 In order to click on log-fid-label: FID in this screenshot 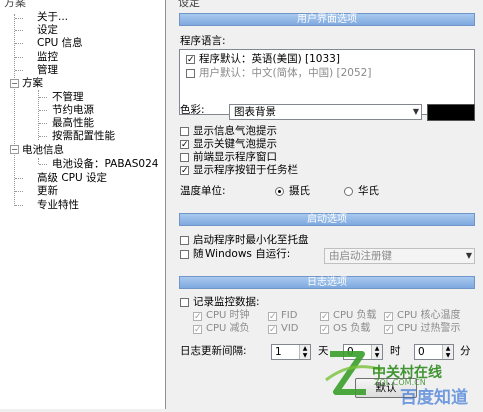, I will do `click(289, 316)`.